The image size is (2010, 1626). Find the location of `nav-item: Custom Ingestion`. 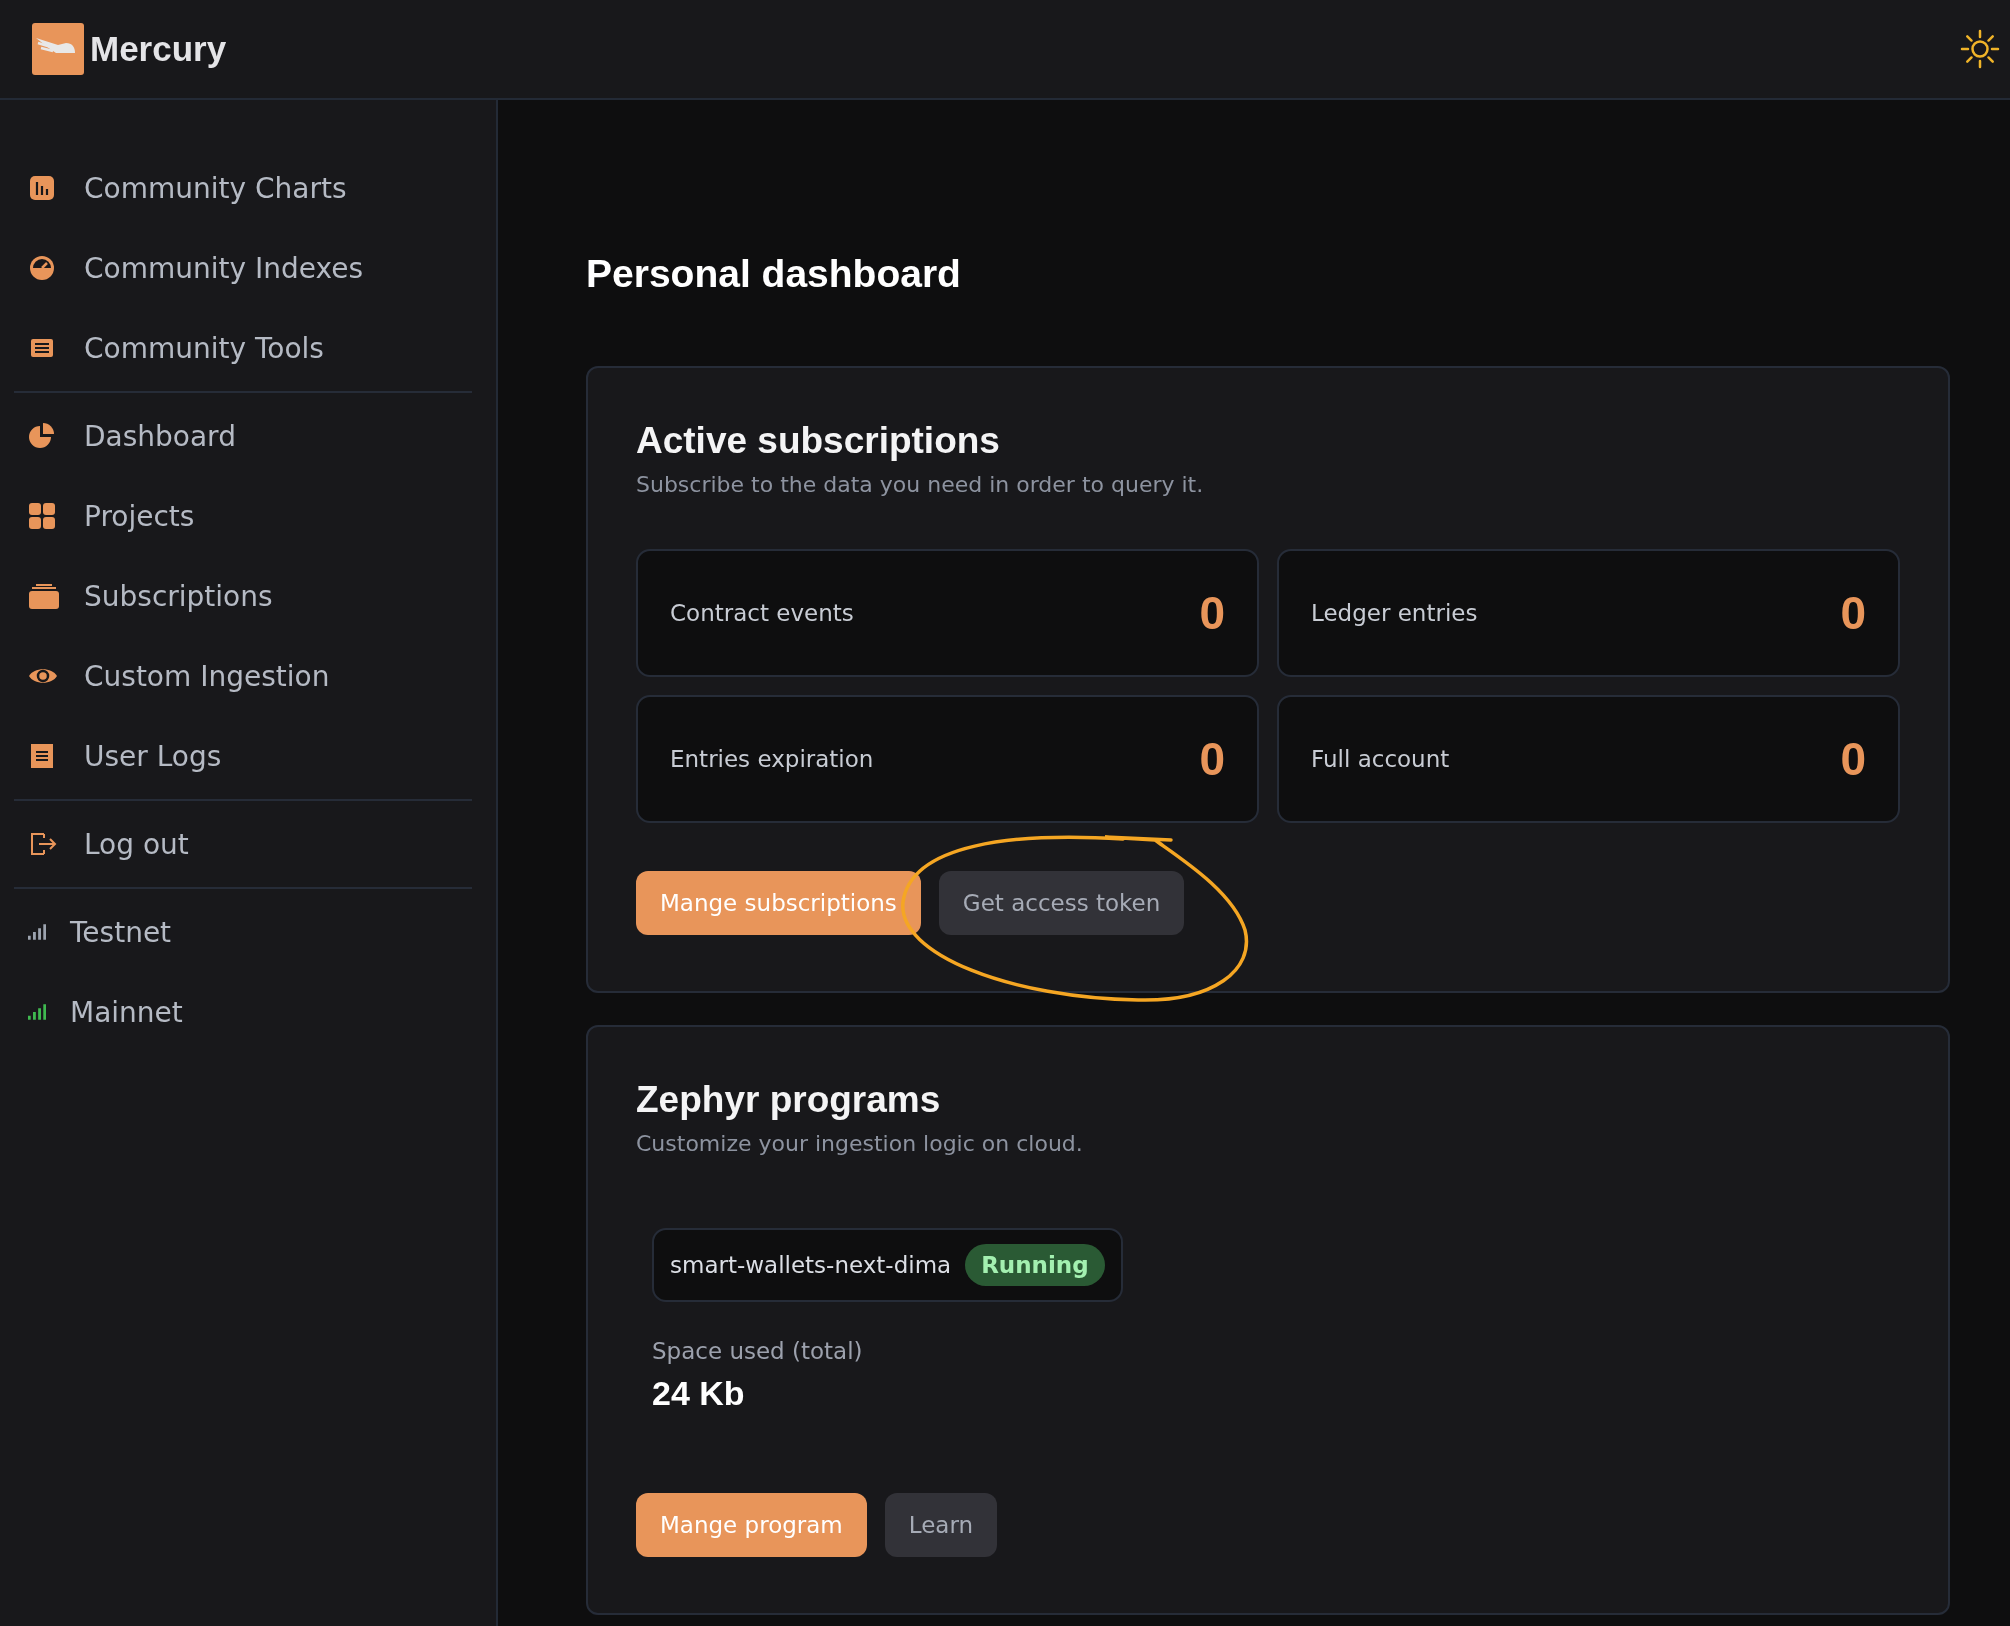

nav-item: Custom Ingestion is located at coordinates (243, 676).